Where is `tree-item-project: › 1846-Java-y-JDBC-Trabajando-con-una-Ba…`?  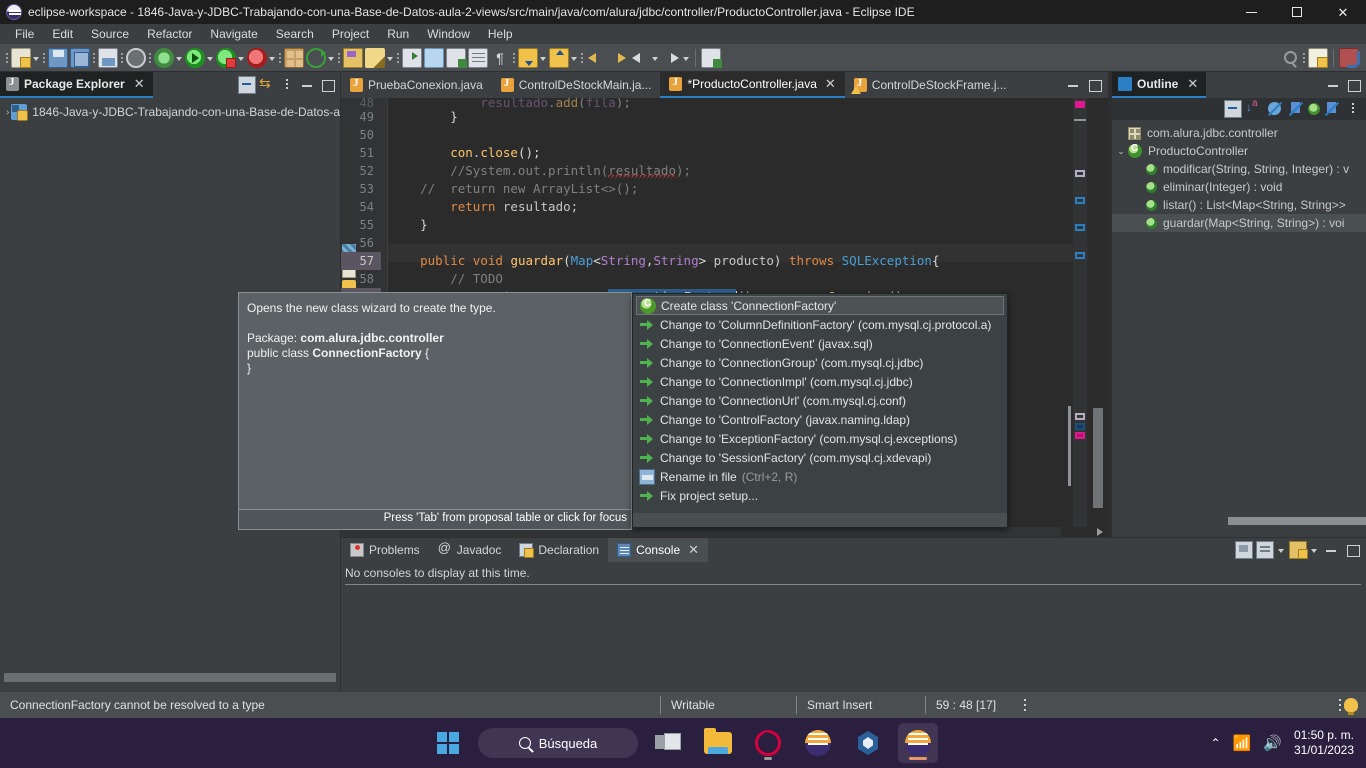
tree-item-project: › 1846-Java-y-JDBC-Trabajando-con-una-Ba… is located at coordinates (170, 112).